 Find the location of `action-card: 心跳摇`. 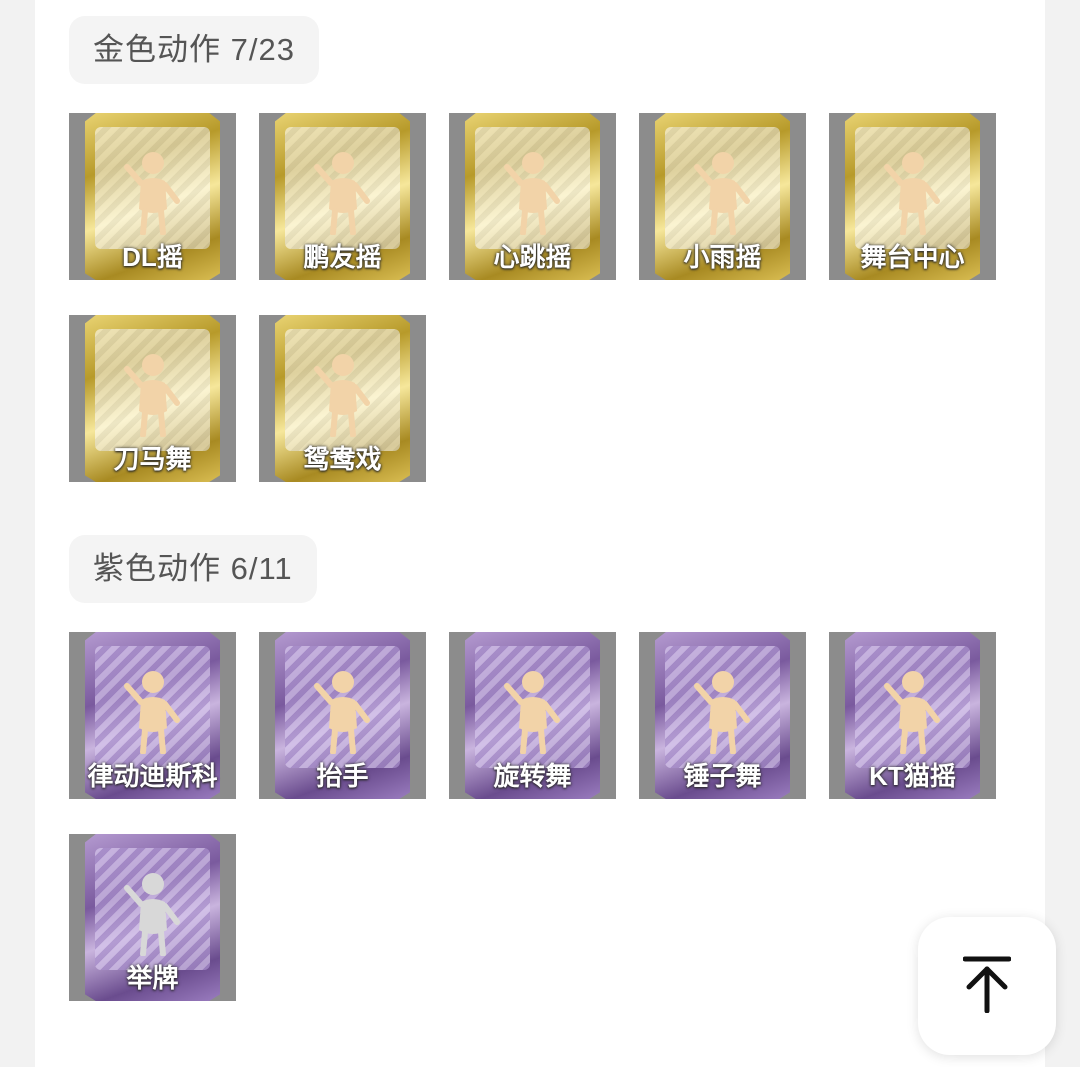

action-card: 心跳摇 is located at coordinates (532, 196).